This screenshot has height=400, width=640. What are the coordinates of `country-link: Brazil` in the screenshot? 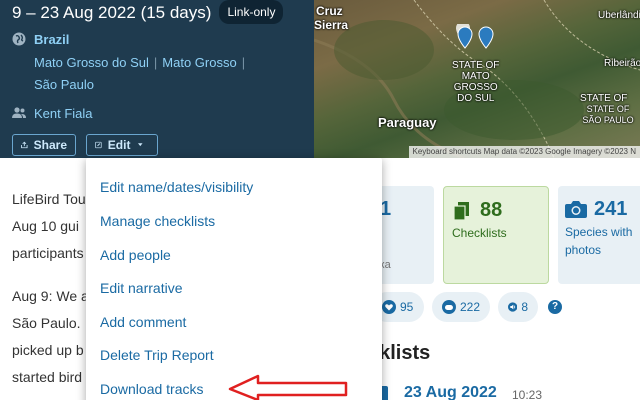 It's located at (51, 39).